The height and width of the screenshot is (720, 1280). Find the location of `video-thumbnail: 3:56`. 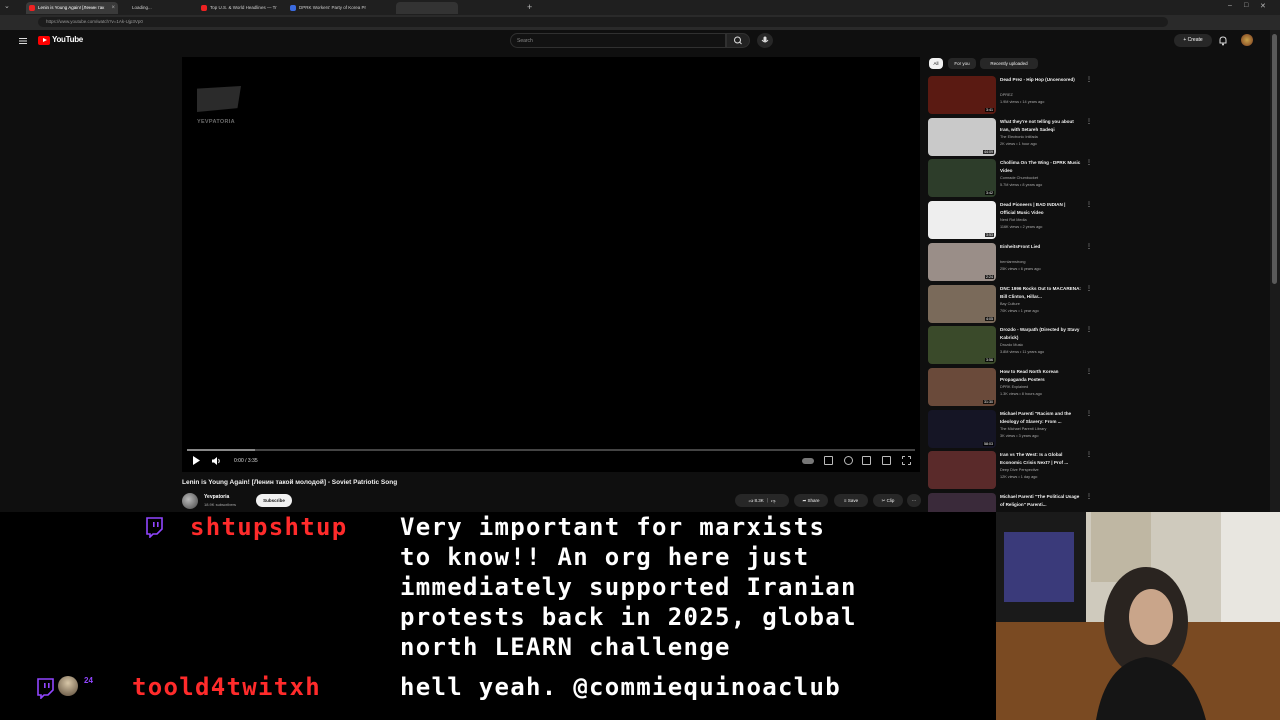

video-thumbnail: 3:56 is located at coordinates (962, 345).